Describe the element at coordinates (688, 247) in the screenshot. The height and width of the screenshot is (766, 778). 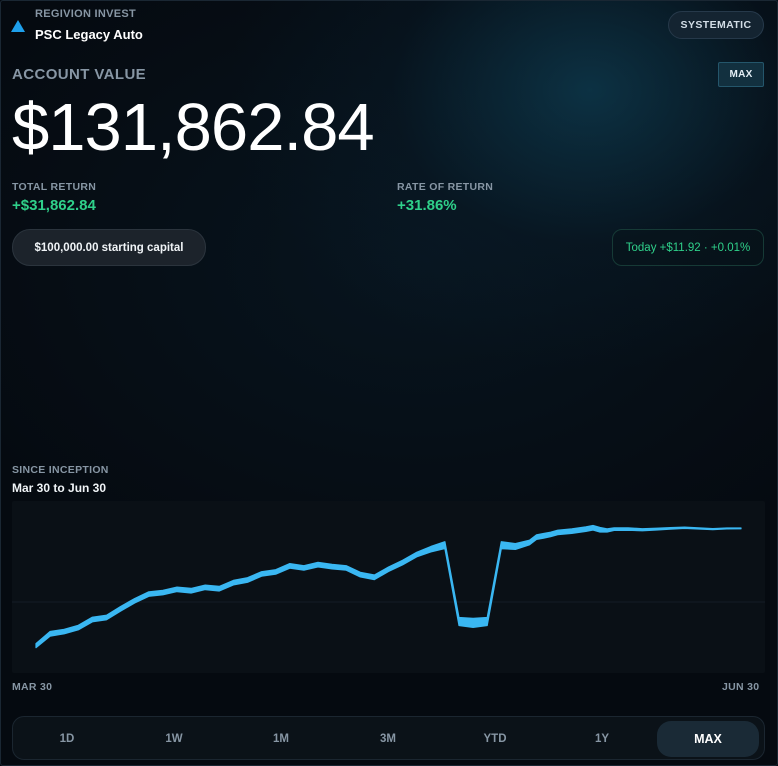
I see `today-change-pill: Today +$11.92 · +0.01%` at that location.